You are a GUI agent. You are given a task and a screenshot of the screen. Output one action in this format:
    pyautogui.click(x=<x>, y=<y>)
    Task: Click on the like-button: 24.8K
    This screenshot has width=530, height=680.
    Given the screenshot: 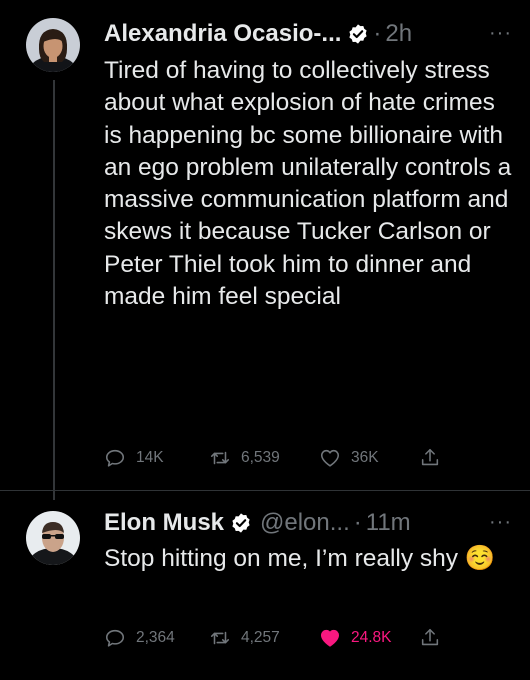 What is the action you would take?
    pyautogui.click(x=369, y=638)
    